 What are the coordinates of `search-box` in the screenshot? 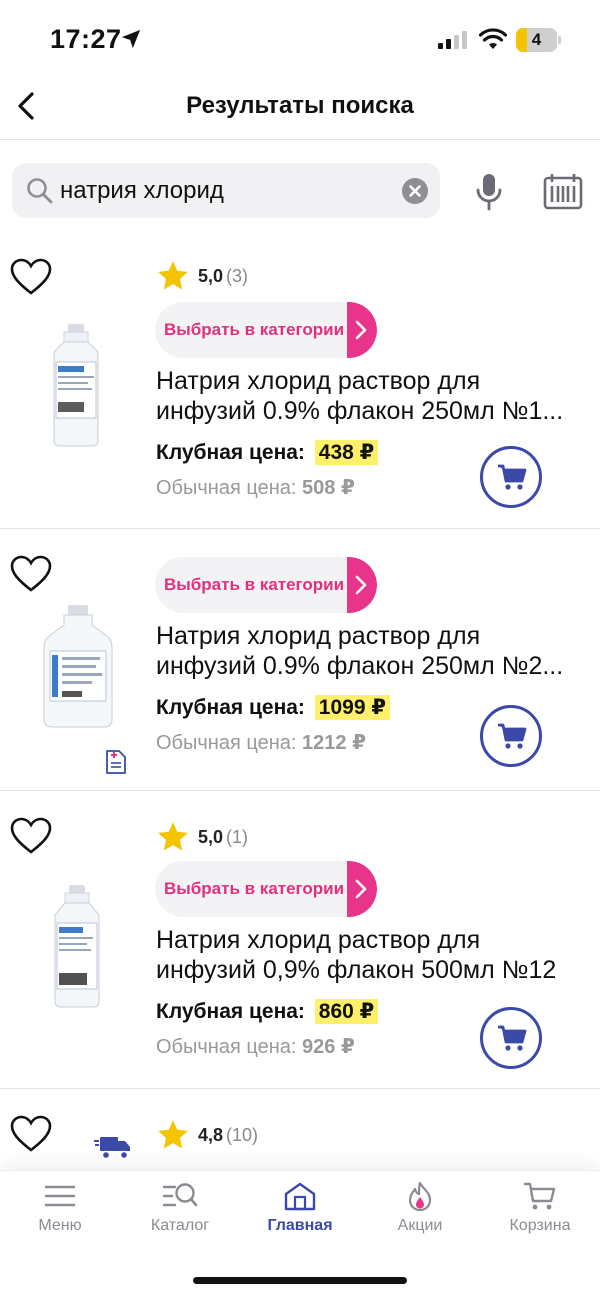 It's located at (226, 190).